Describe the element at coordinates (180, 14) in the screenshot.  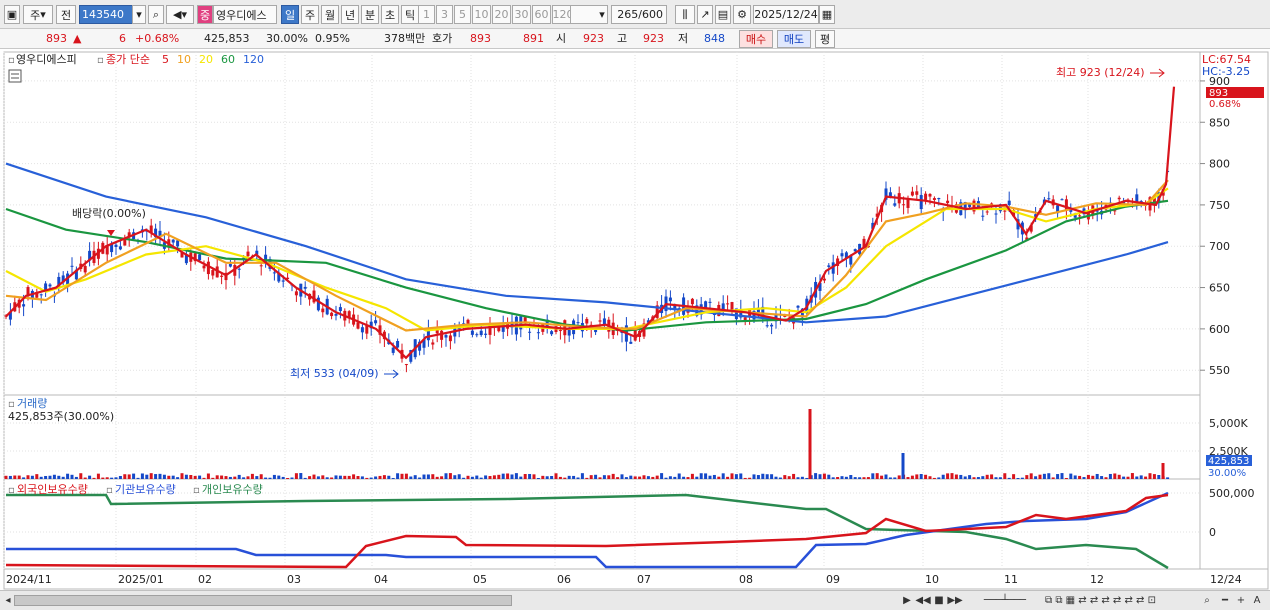
I see `speaker-icon: ◀▾` at that location.